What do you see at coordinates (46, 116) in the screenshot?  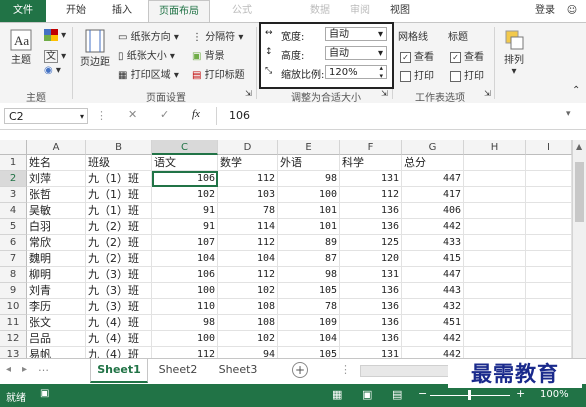 I see `name-box: C2 ▾` at bounding box center [46, 116].